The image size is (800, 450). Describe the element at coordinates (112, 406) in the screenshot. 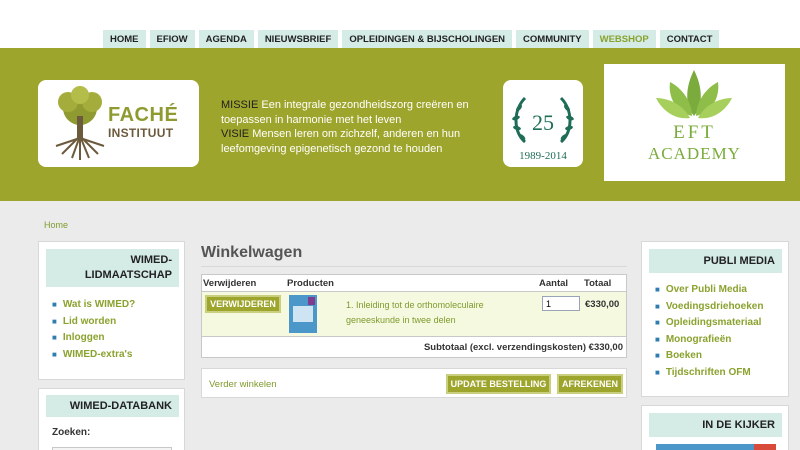

I see `databank-title: WIMED-DATABANK` at that location.